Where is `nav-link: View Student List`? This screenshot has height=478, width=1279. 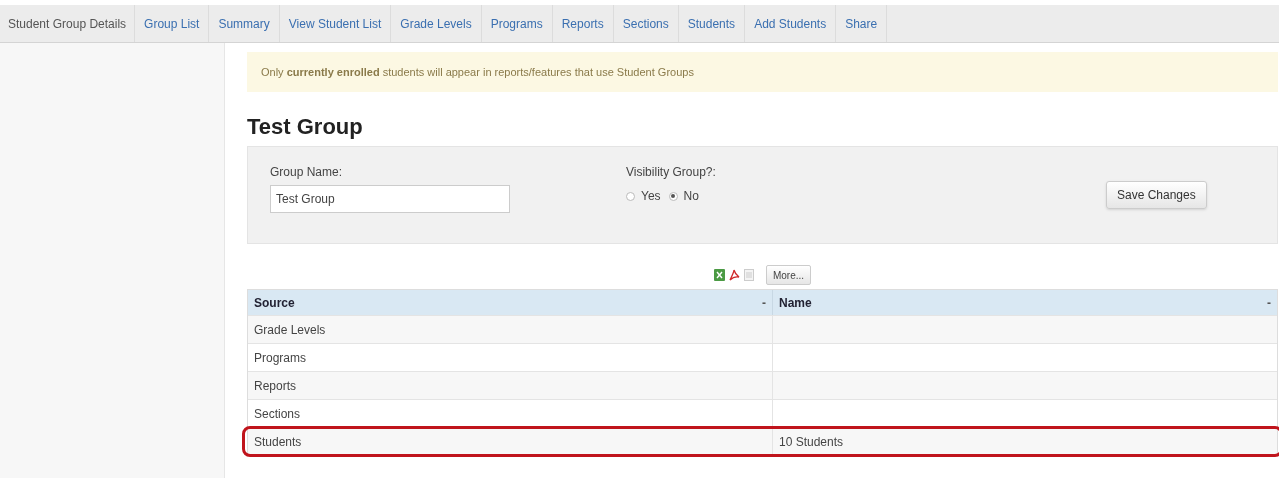 nav-link: View Student List is located at coordinates (335, 23).